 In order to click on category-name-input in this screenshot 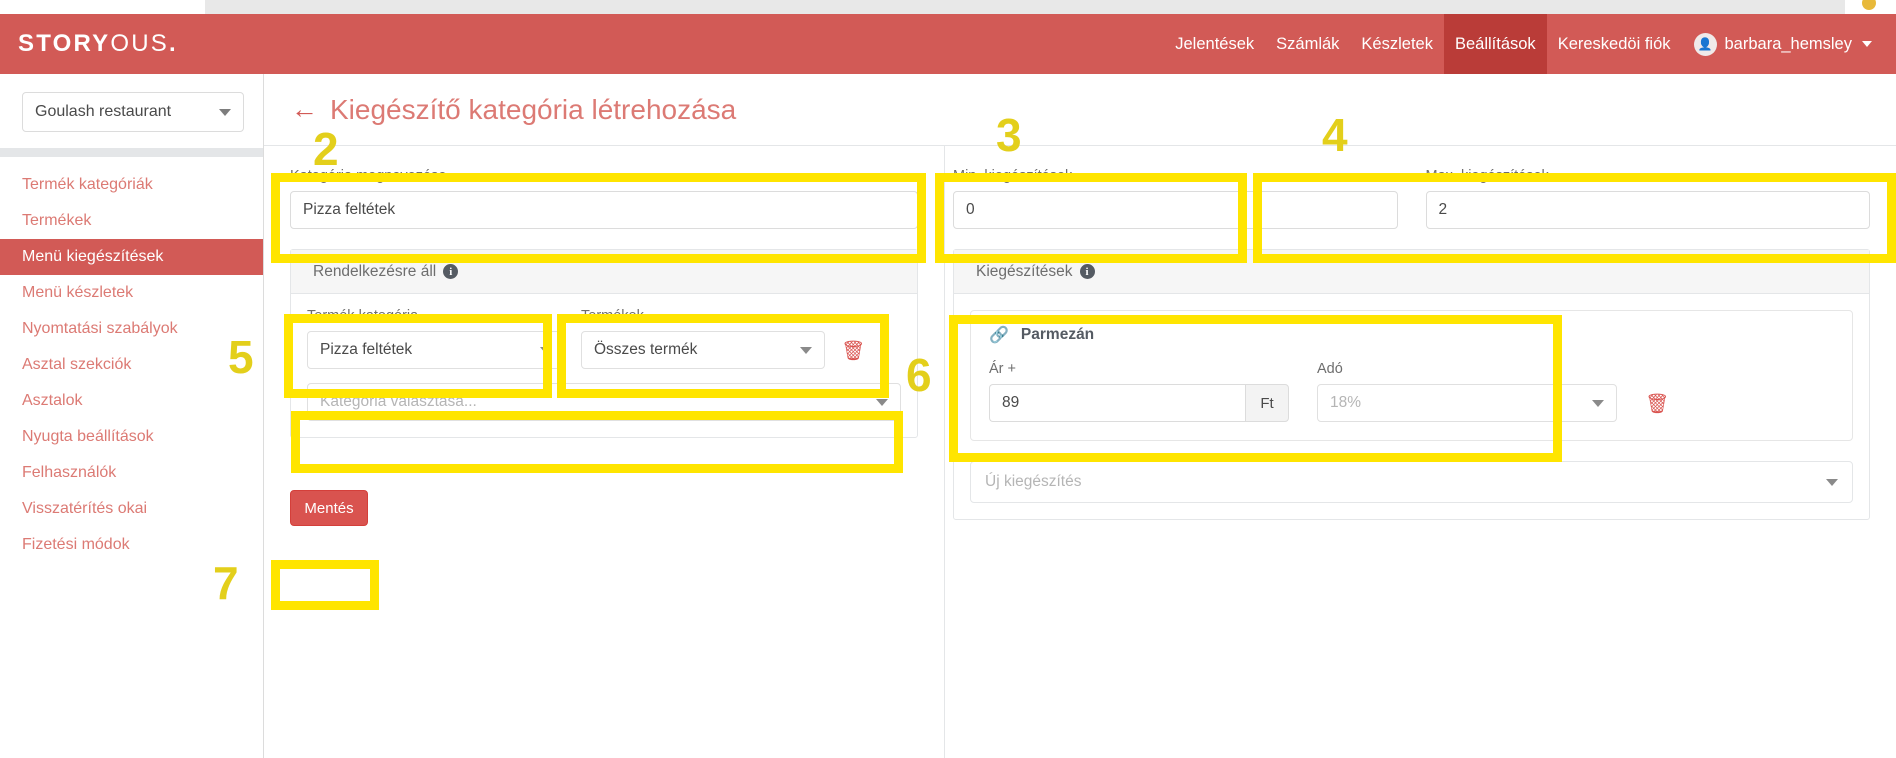, I will do `click(604, 210)`.